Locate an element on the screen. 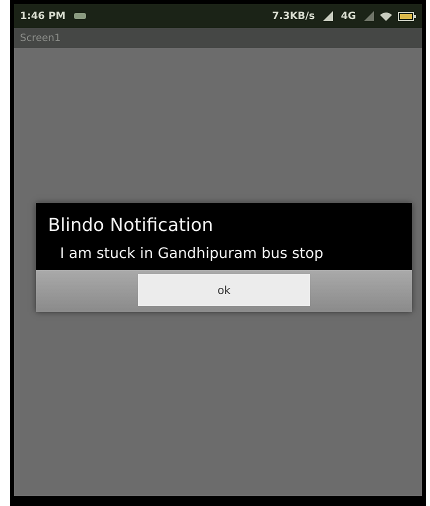  dialog-message: I am stuck in Gandhipuram bus stop is located at coordinates (191, 254).